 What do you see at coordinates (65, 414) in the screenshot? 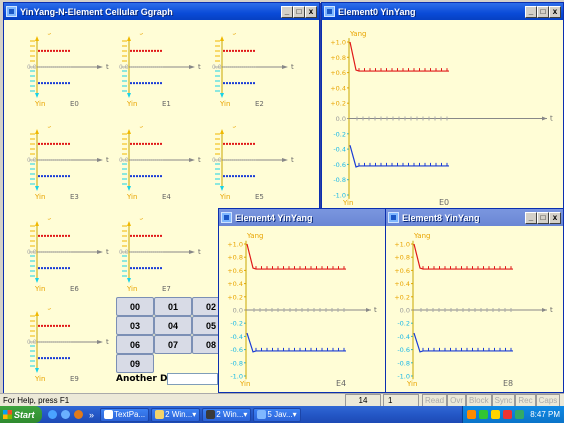
I see `media-icon` at bounding box center [65, 414].